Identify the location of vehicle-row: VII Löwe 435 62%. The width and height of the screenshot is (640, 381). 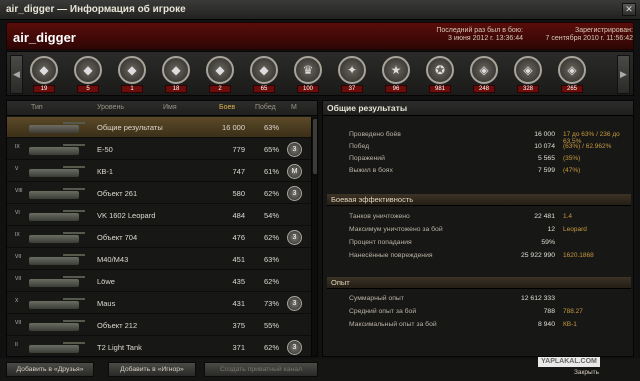
(159, 281).